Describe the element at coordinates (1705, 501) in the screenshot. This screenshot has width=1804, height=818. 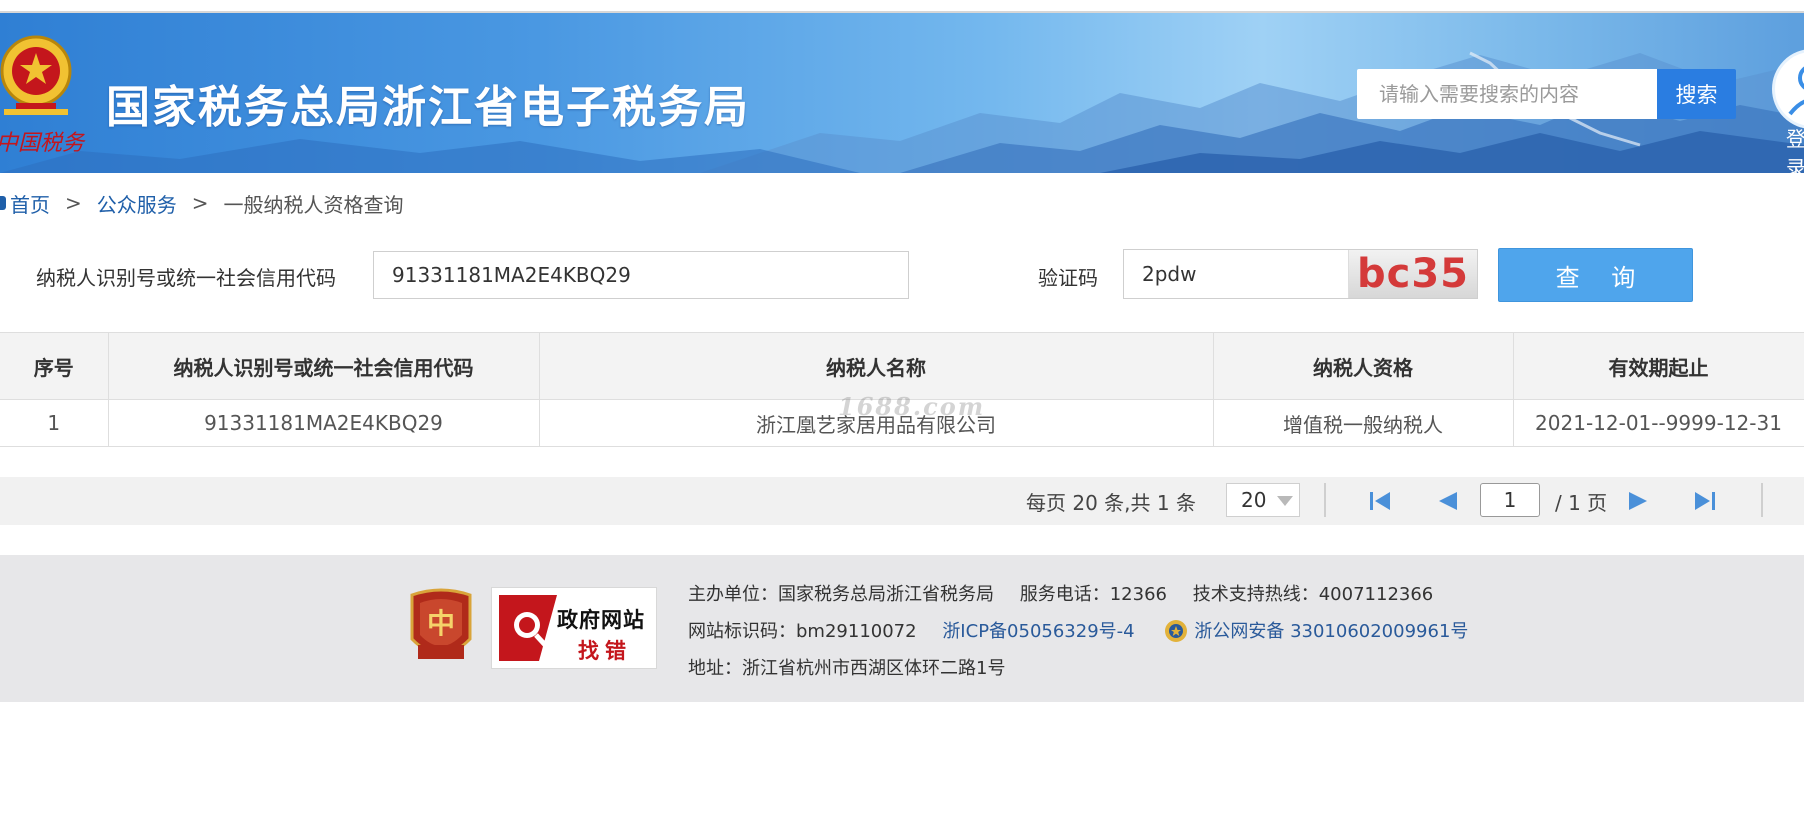
I see `last-page-icon` at that location.